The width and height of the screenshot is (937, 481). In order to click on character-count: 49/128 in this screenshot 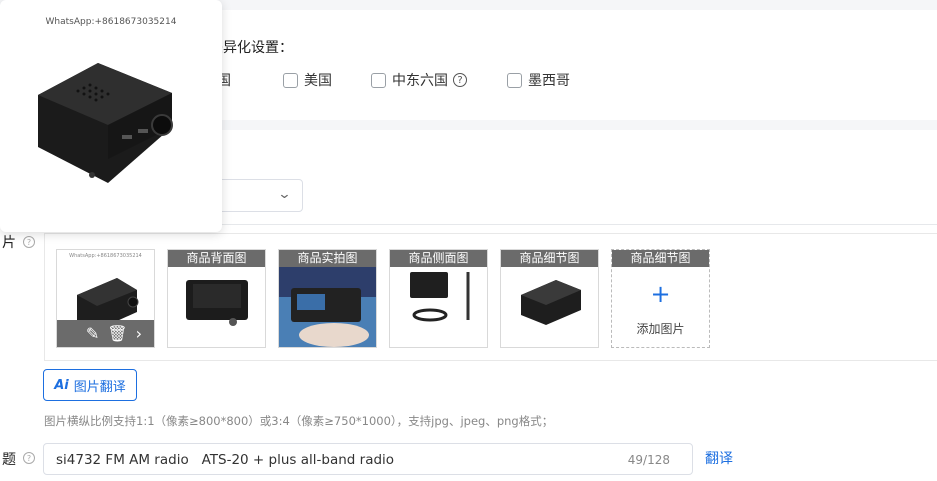, I will do `click(648, 460)`.